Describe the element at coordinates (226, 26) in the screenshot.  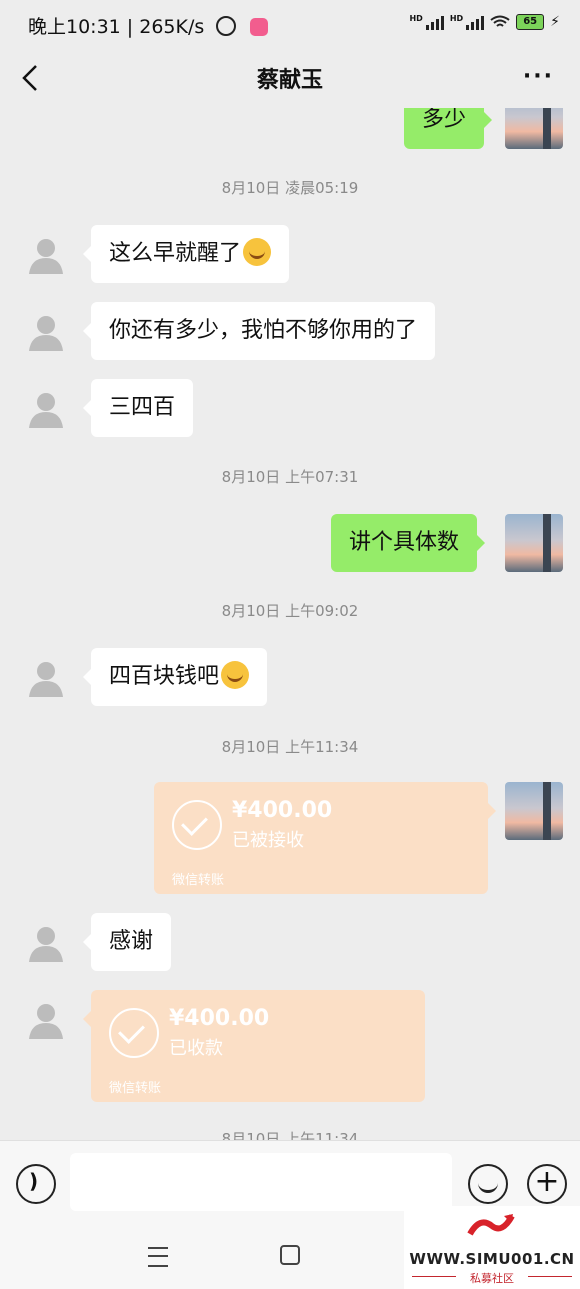
I see `alarm-icon` at that location.